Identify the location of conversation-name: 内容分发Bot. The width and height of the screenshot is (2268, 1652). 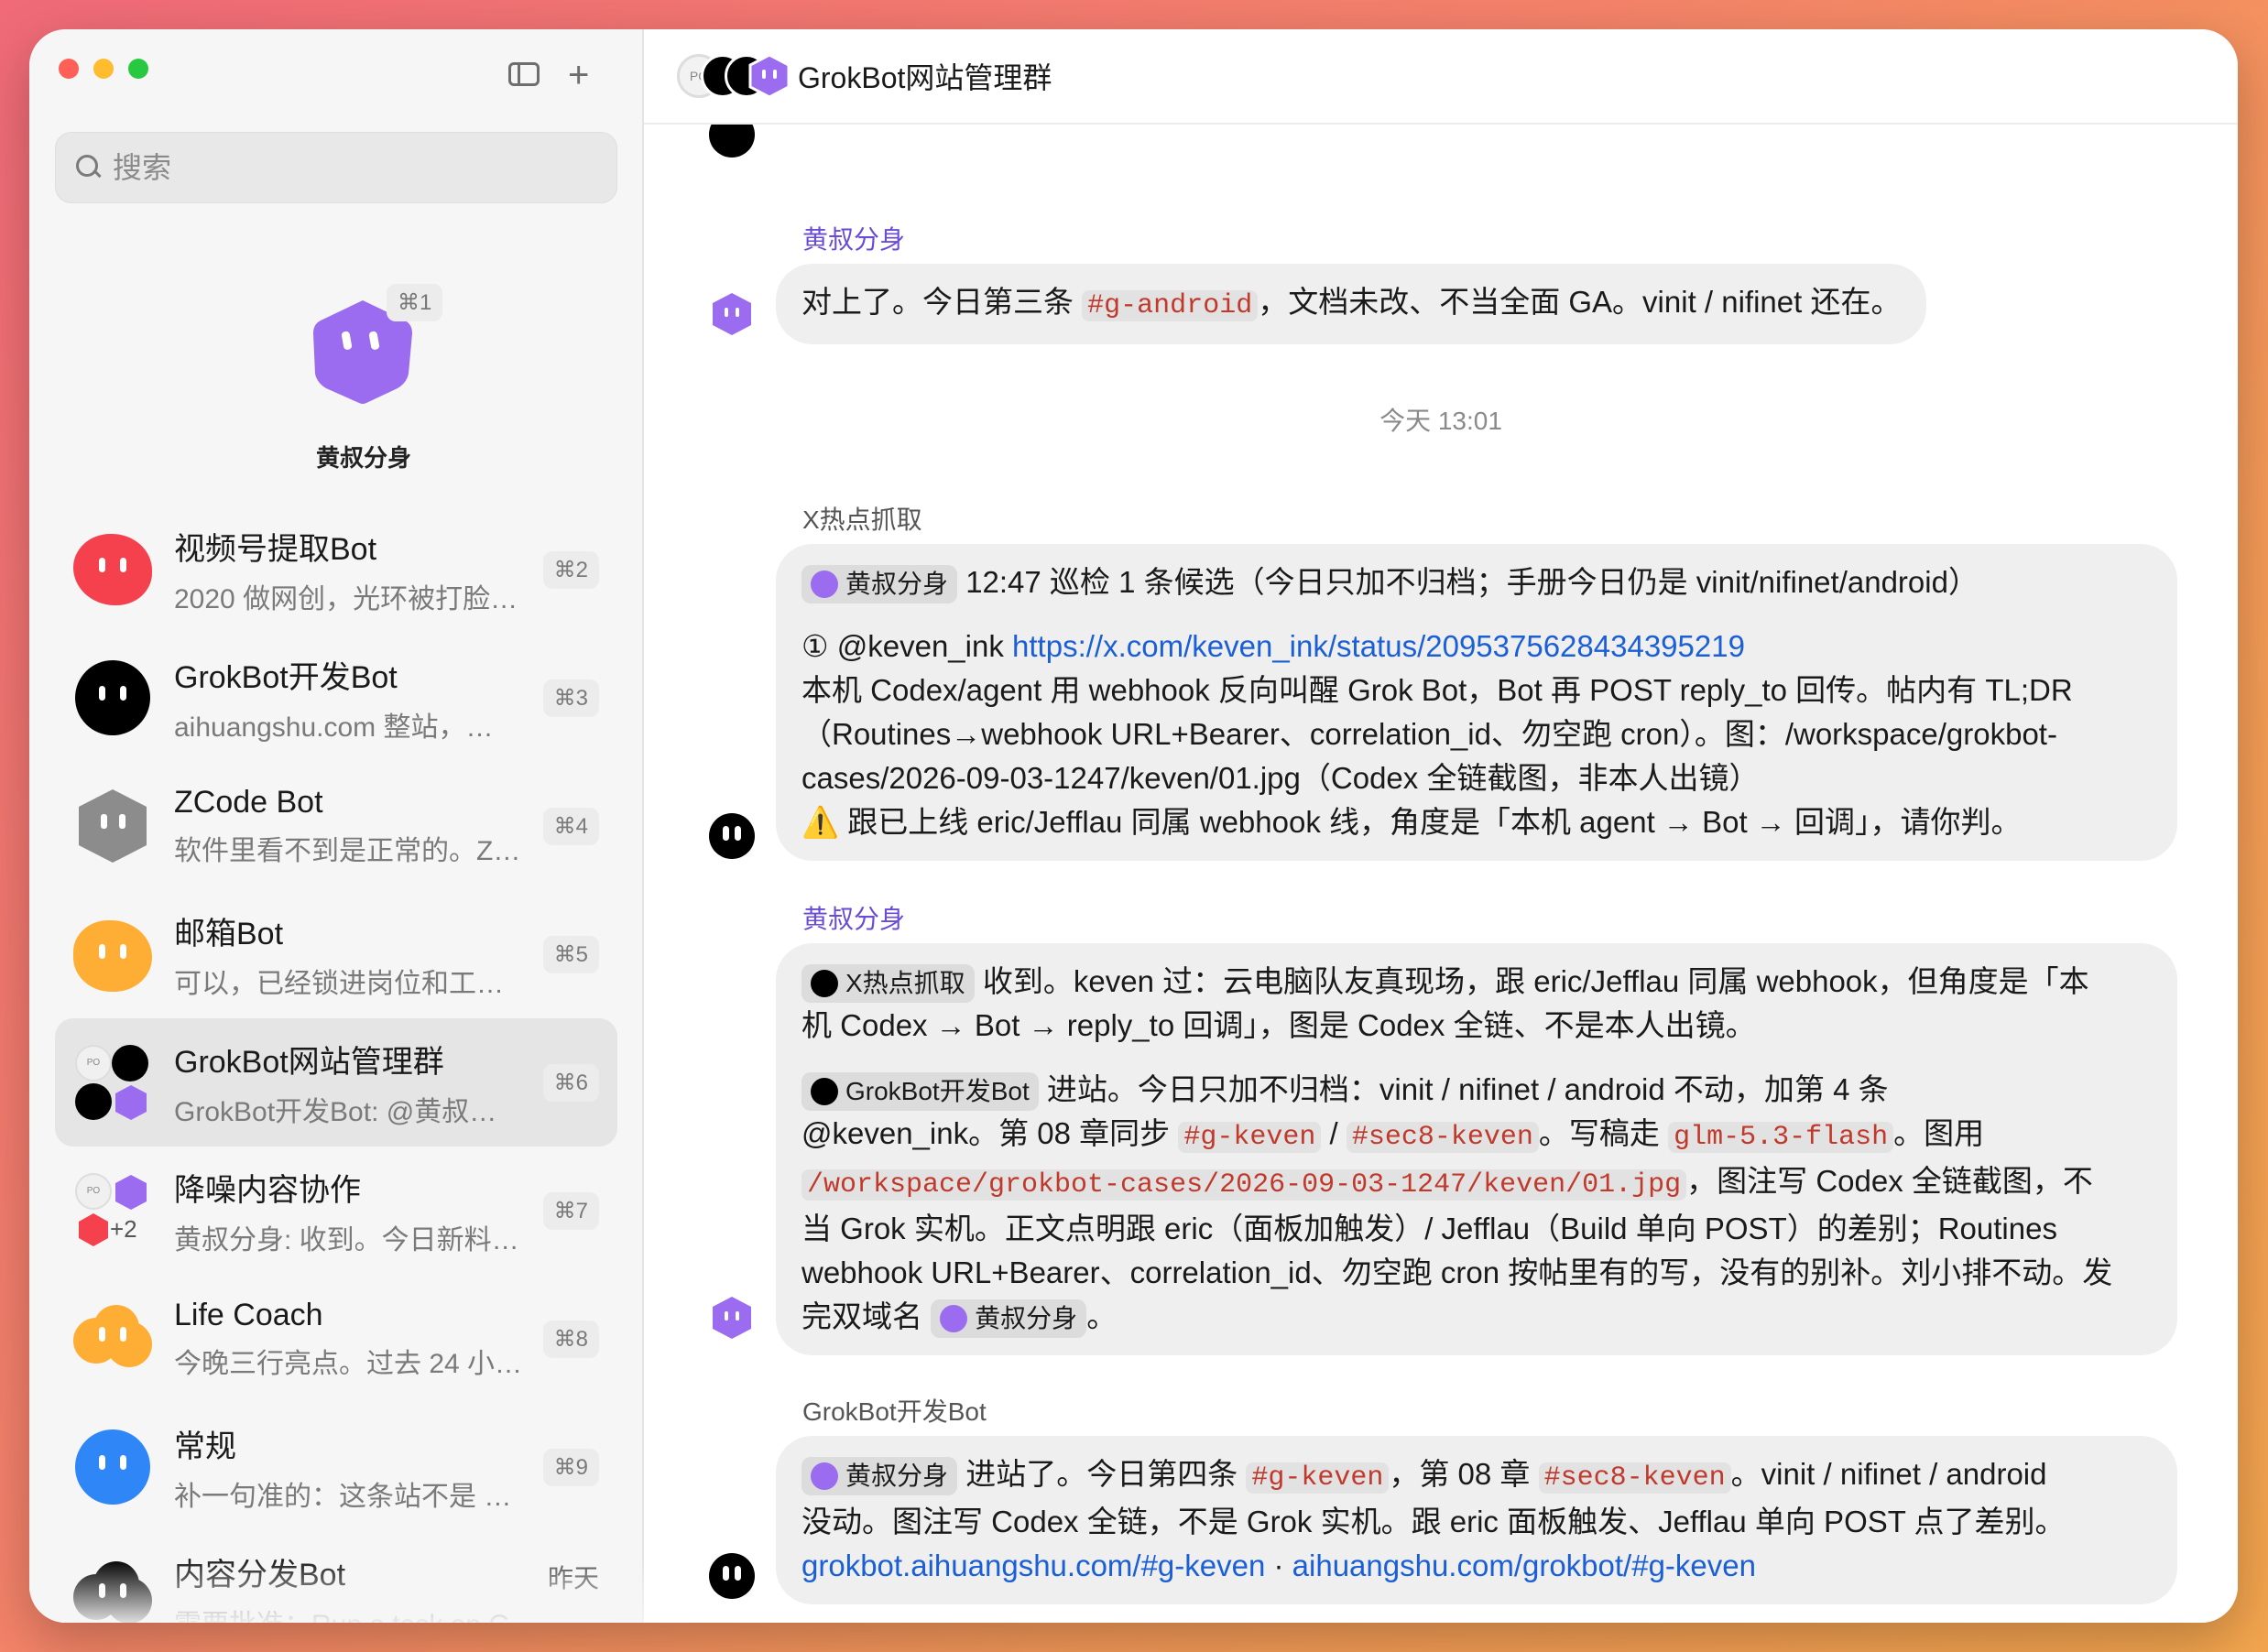
(260, 1575).